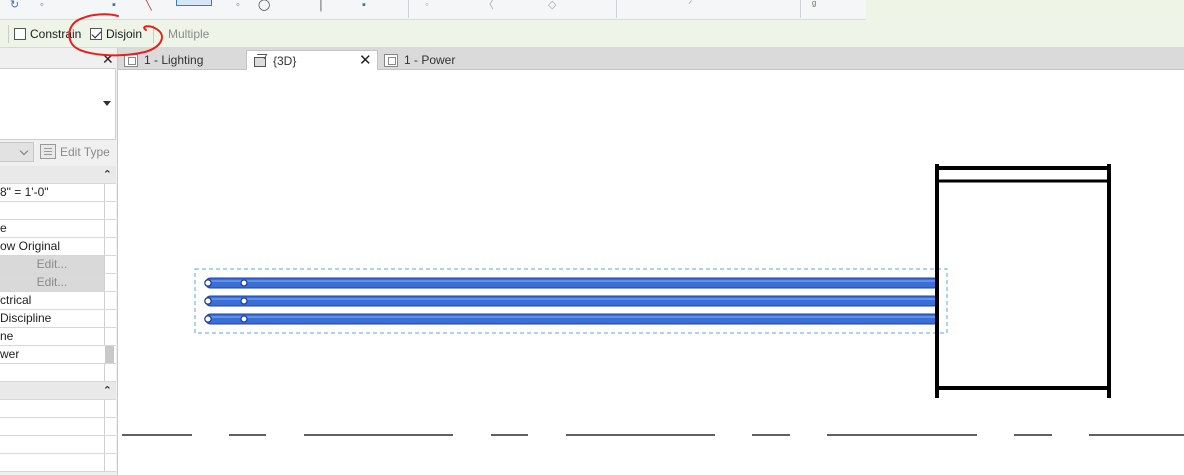 The width and height of the screenshot is (1184, 475). I want to click on property-row: Discipline, so click(58, 319).